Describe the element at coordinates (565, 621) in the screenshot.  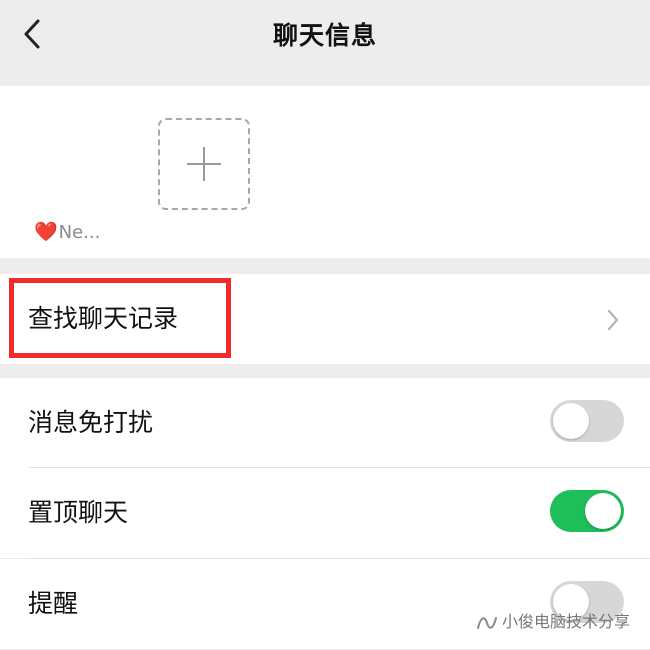
I see `watermark-text: 小俊电脑技术分享` at that location.